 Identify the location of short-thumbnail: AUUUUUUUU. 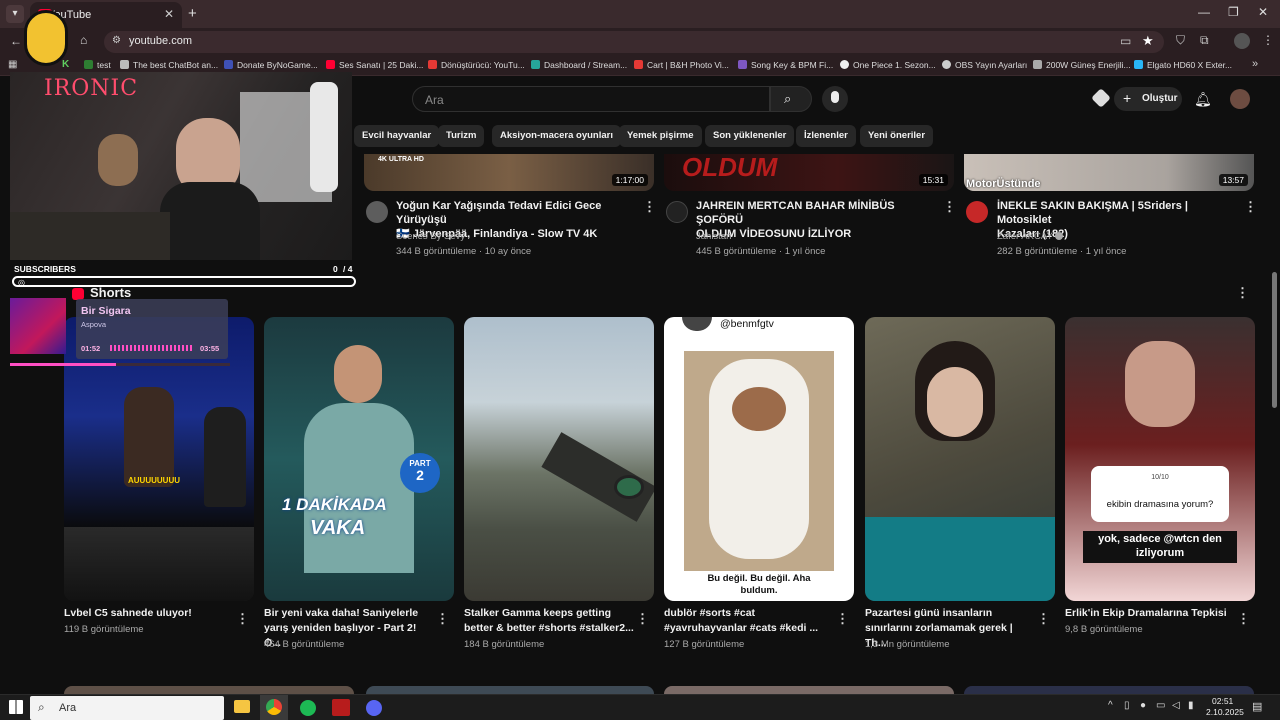
(159, 459).